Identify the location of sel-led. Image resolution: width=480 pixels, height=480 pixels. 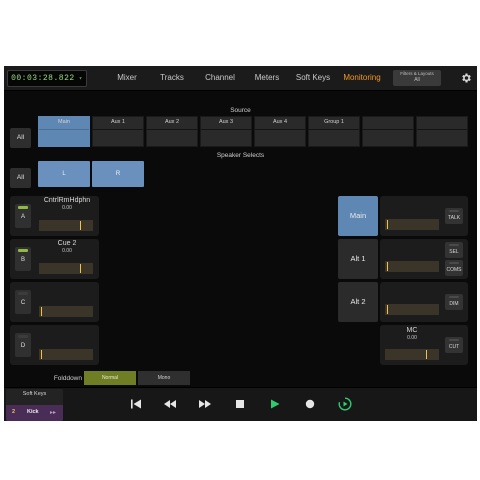
(454, 245).